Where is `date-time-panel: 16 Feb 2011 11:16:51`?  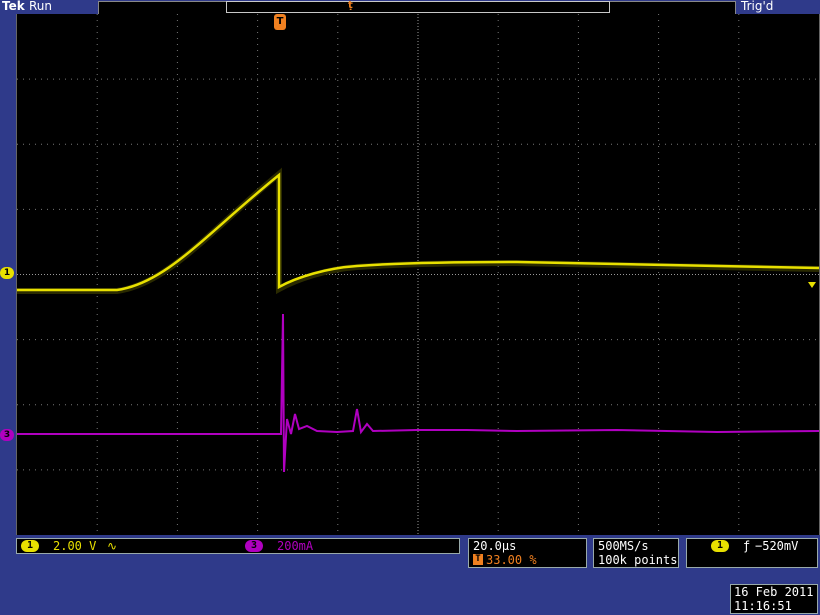
date-time-panel: 16 Feb 2011 11:16:51 is located at coordinates (774, 599).